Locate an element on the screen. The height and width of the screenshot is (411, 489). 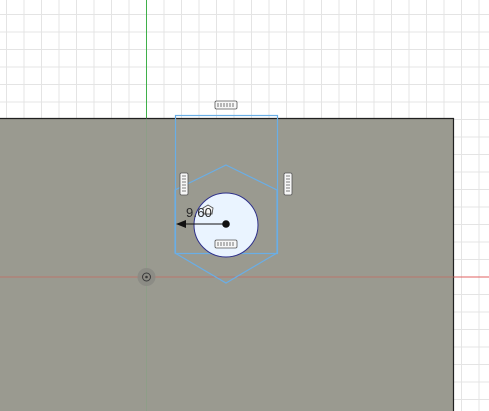
origin-point-icon is located at coordinates (146, 277).